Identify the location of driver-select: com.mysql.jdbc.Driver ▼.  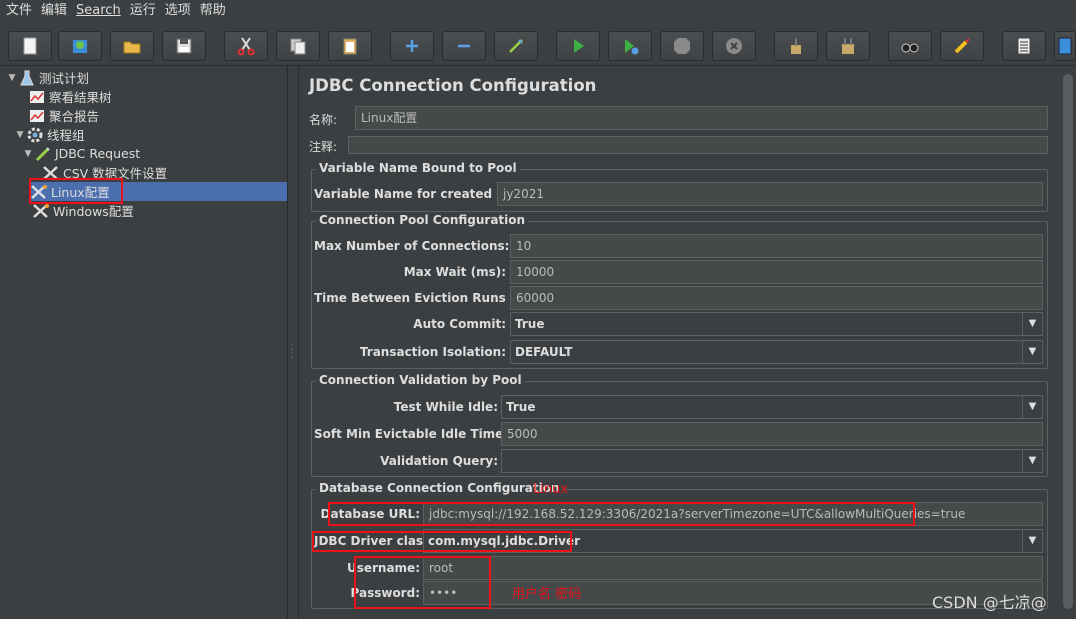
(733, 541).